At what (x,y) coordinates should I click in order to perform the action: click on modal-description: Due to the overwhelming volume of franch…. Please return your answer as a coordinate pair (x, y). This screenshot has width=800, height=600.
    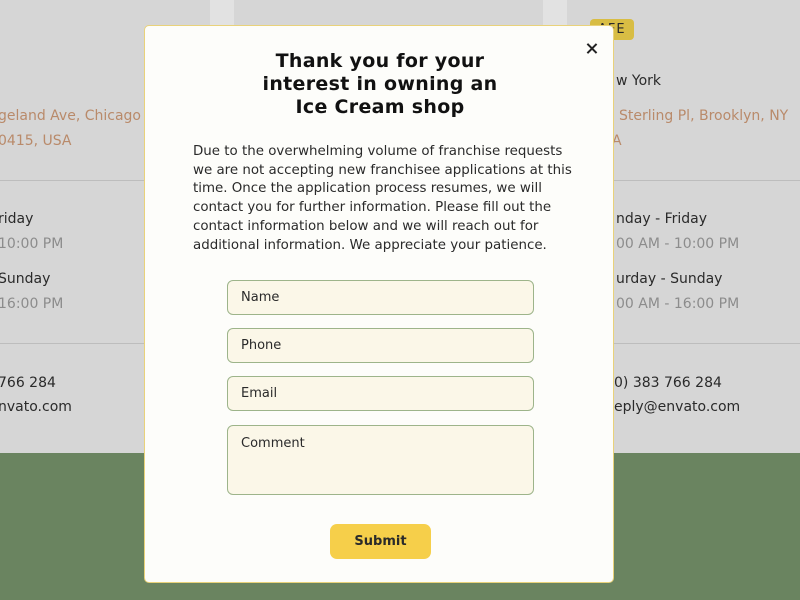
    Looking at the image, I should click on (382, 198).